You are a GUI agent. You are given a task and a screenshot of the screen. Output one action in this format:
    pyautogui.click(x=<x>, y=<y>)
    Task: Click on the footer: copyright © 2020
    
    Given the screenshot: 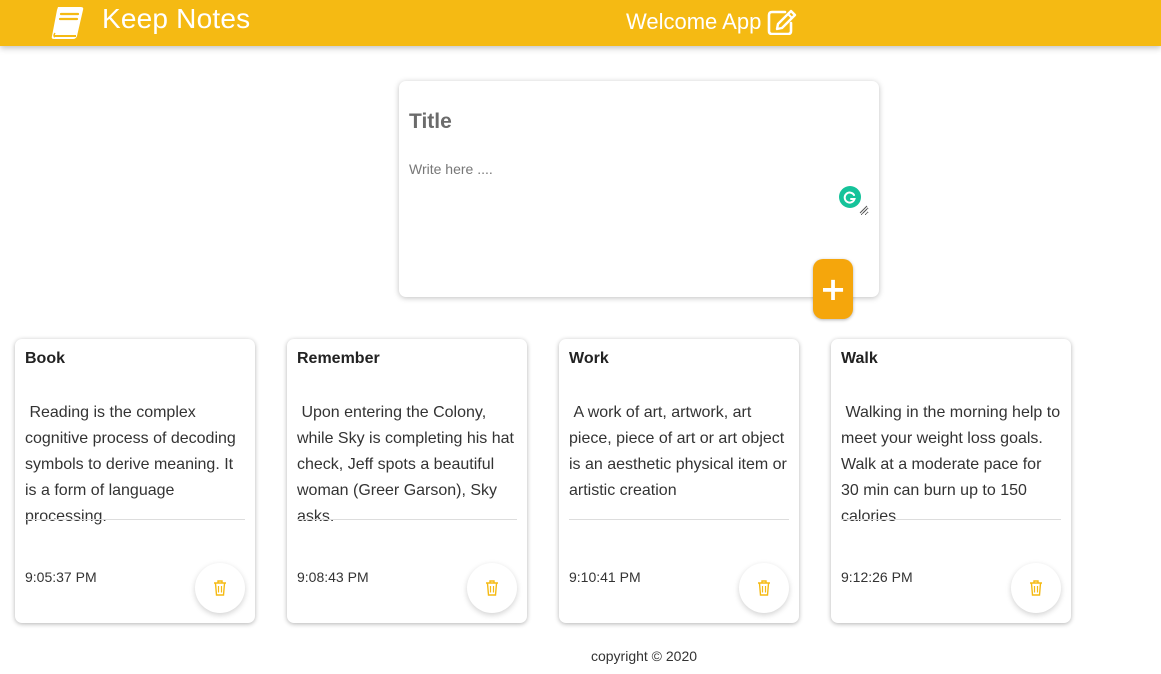 What is the action you would take?
    pyautogui.click(x=580, y=656)
    